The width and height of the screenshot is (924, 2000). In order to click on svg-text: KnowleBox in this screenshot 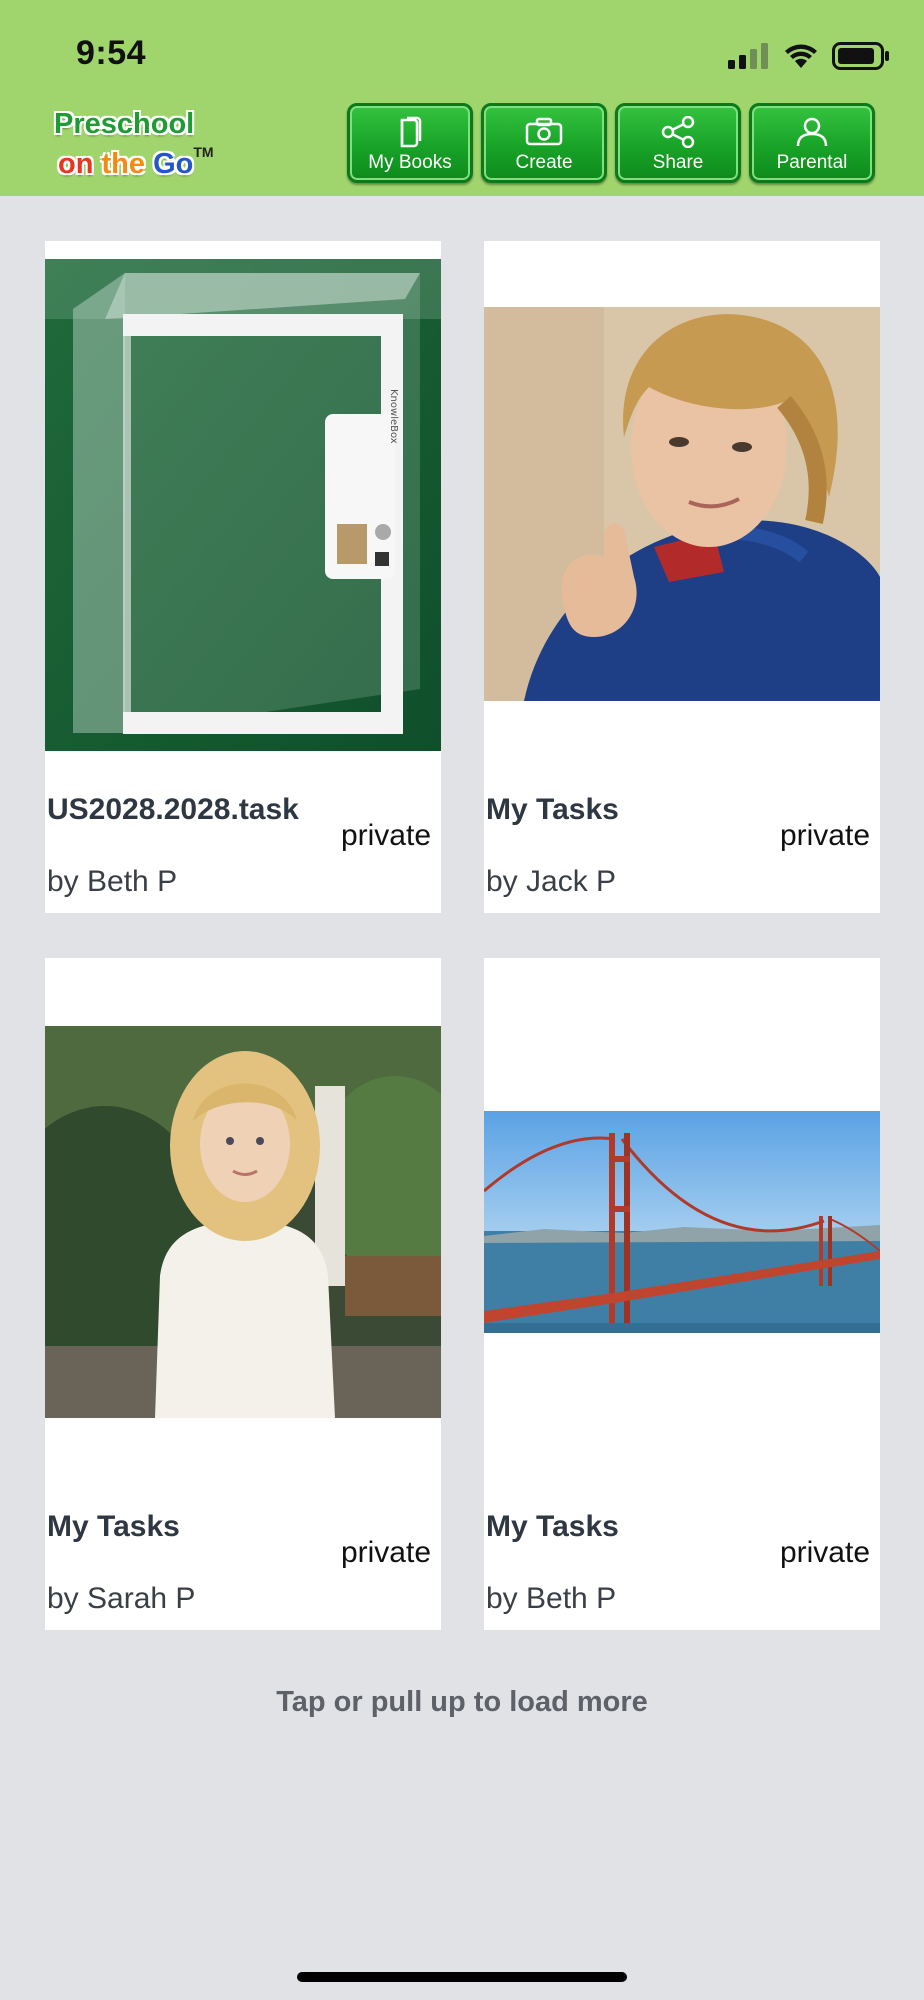, I will do `click(393, 416)`.